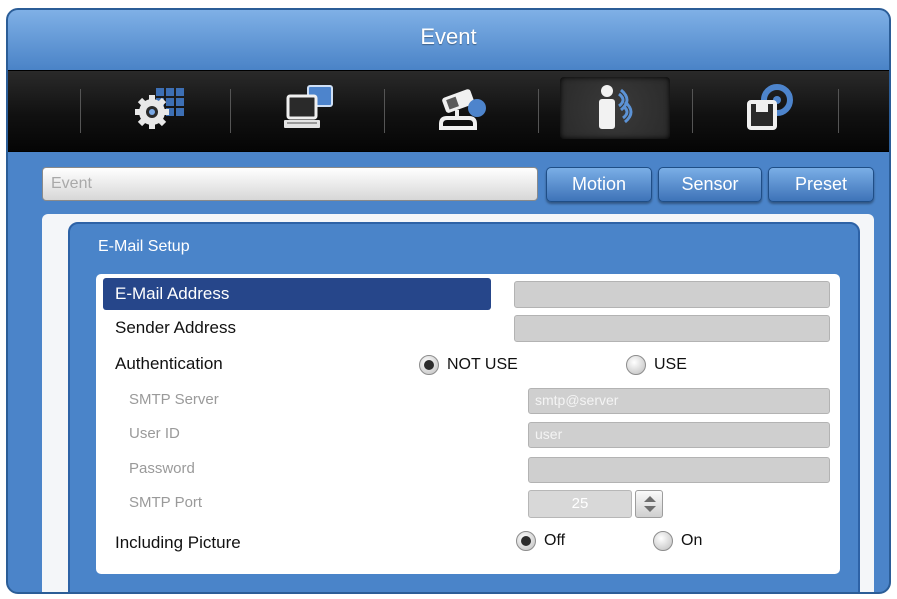  I want to click on auth-use-label: USE, so click(670, 364).